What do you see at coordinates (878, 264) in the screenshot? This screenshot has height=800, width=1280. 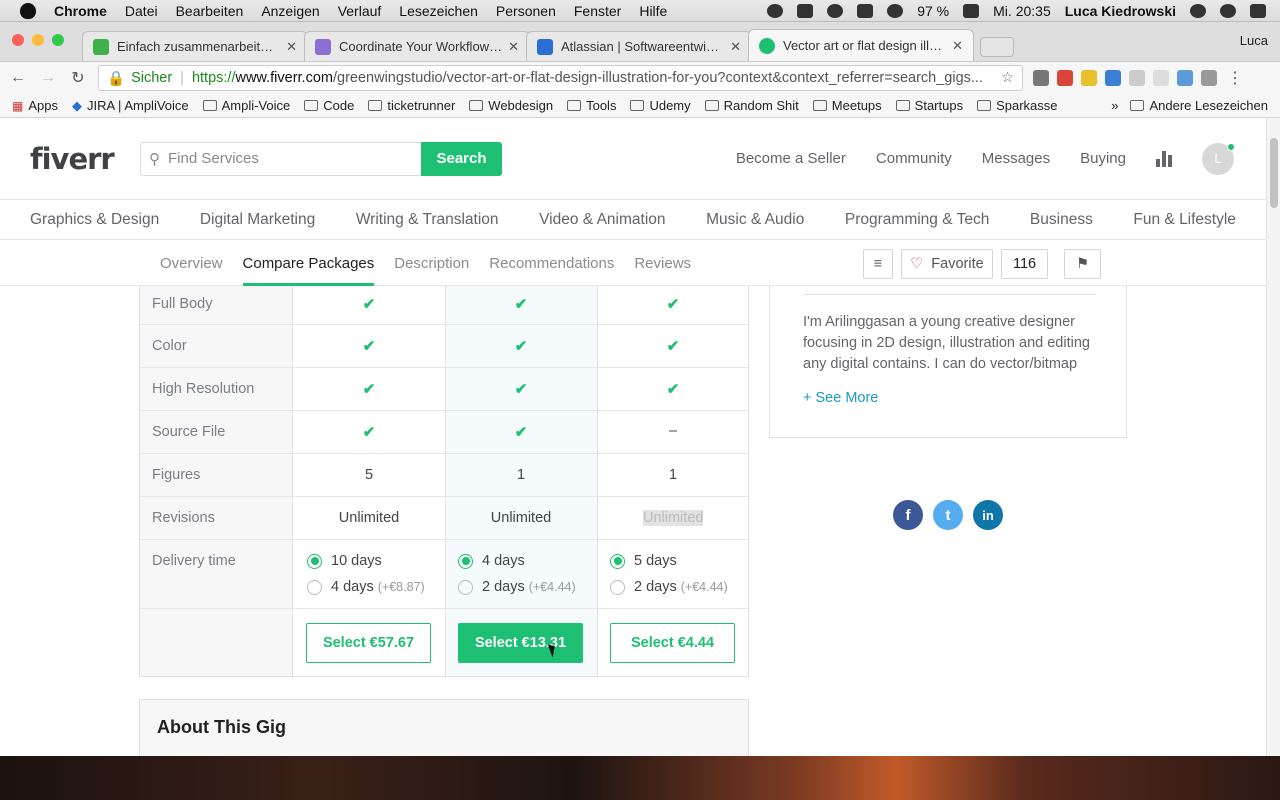 I see `menu-lines-icon: ≡` at bounding box center [878, 264].